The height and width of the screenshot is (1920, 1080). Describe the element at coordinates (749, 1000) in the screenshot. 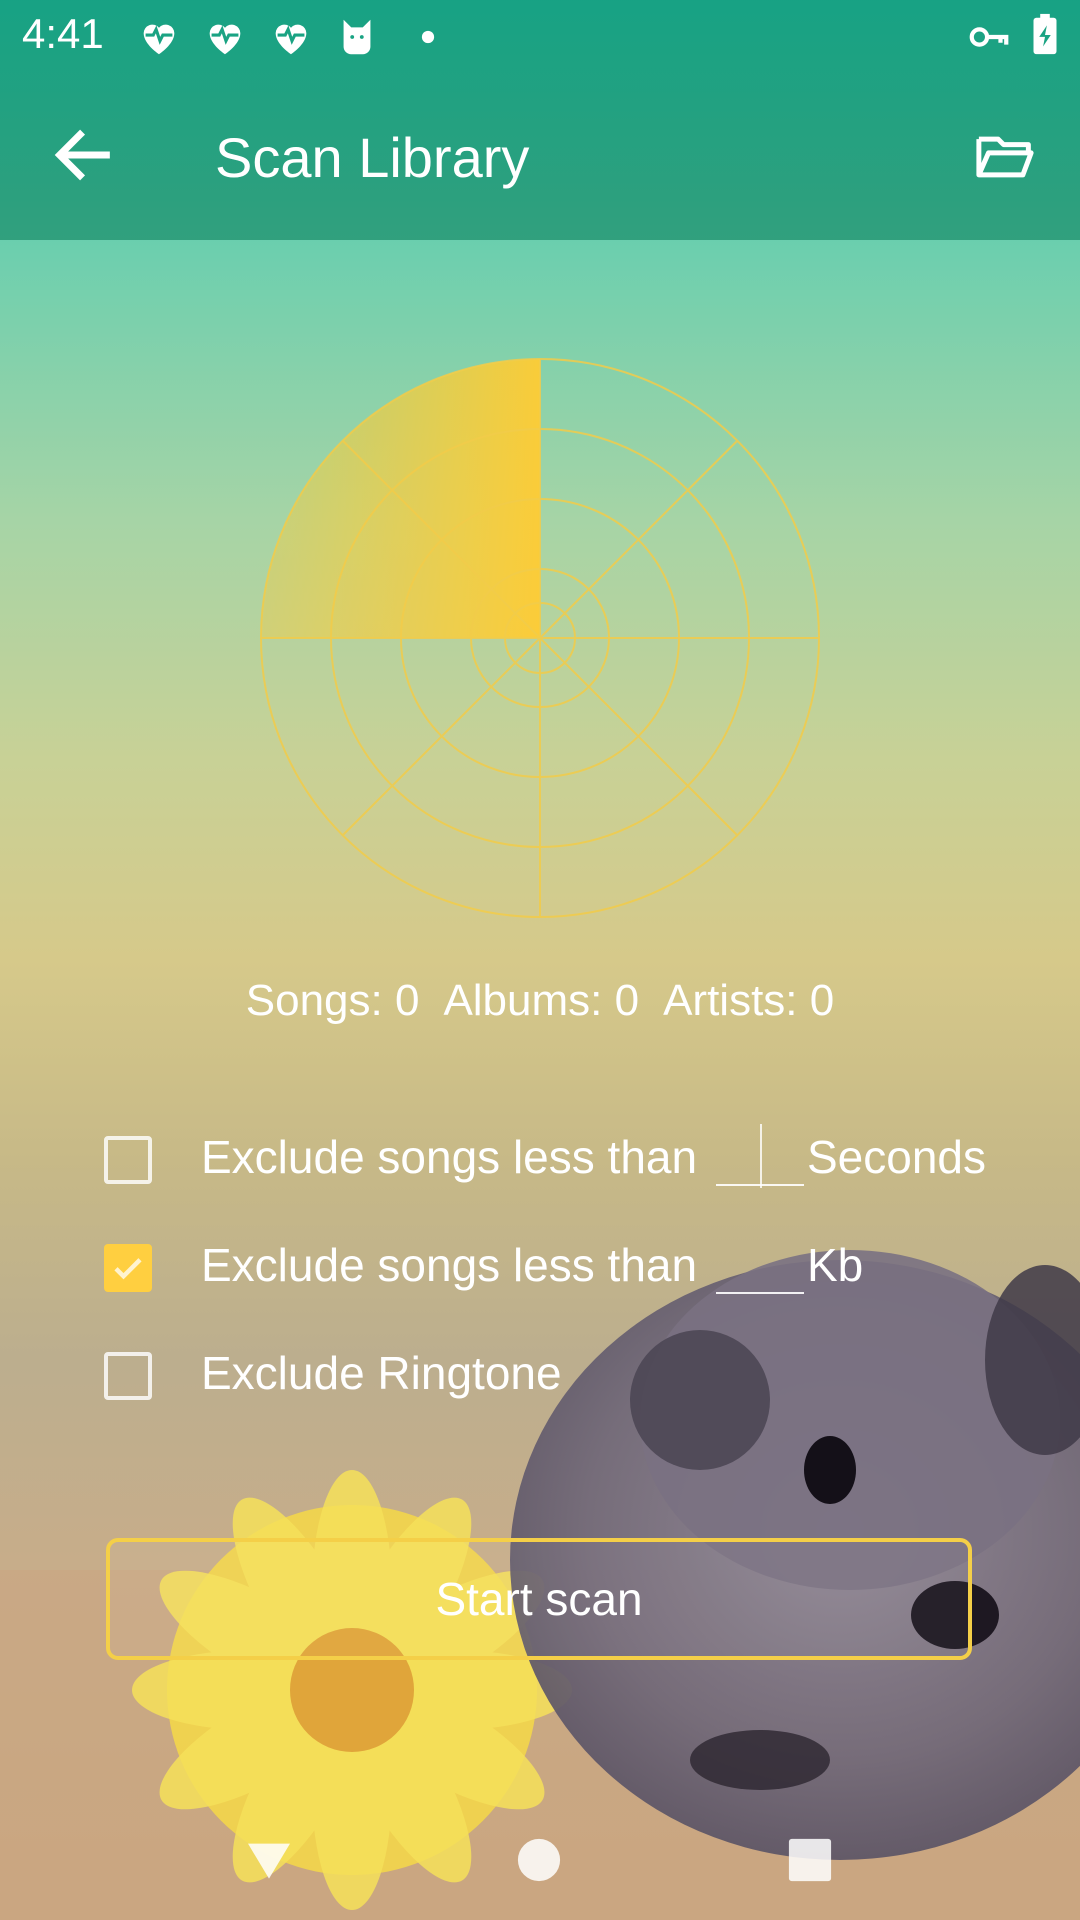

I see `artists-count: Artists: 0` at that location.